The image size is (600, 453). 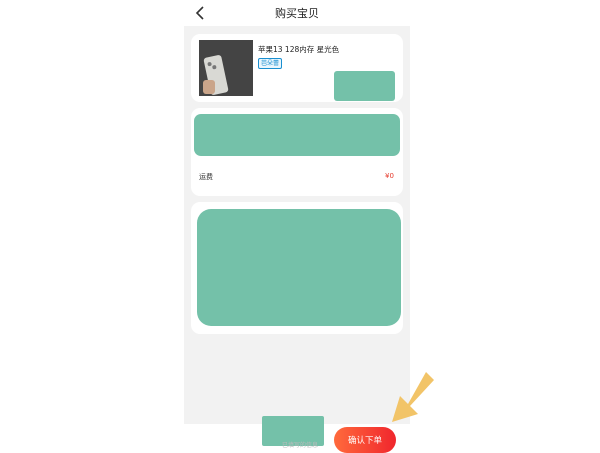 What do you see at coordinates (413, 397) in the screenshot?
I see `annotation-arrow-icon` at bounding box center [413, 397].